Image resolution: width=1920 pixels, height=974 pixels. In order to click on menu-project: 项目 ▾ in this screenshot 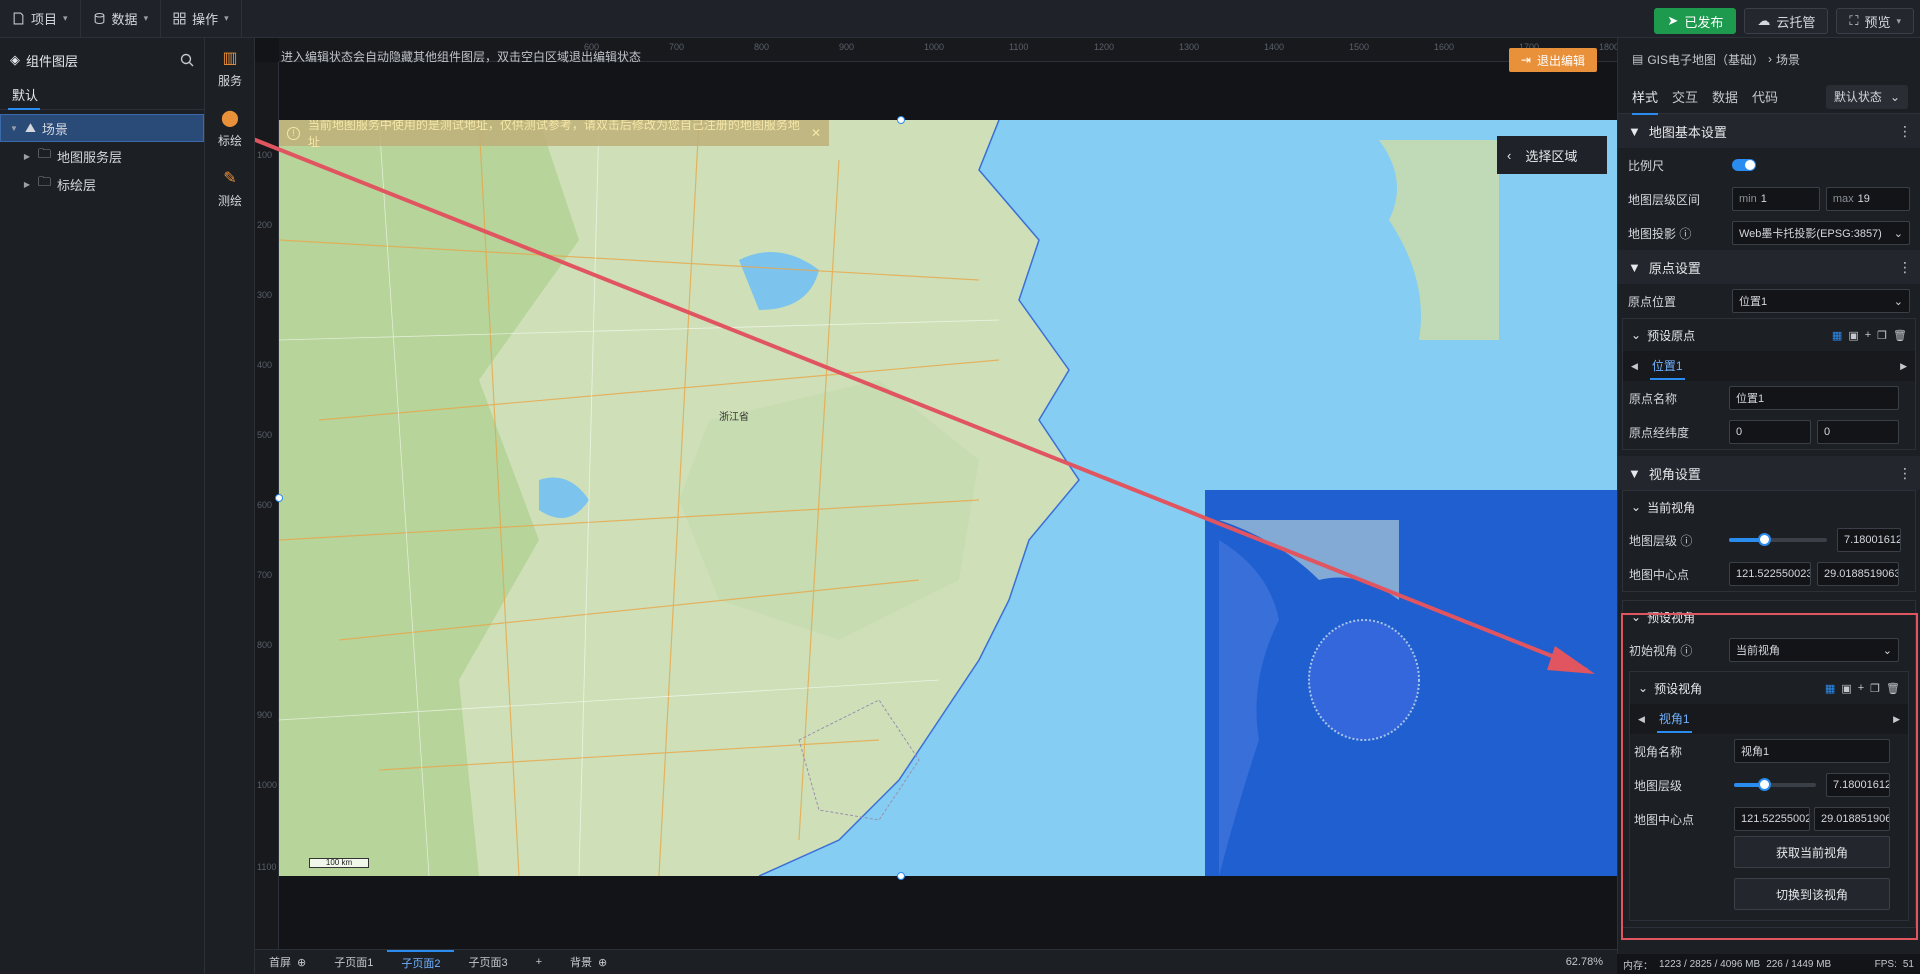, I will do `click(40, 19)`.